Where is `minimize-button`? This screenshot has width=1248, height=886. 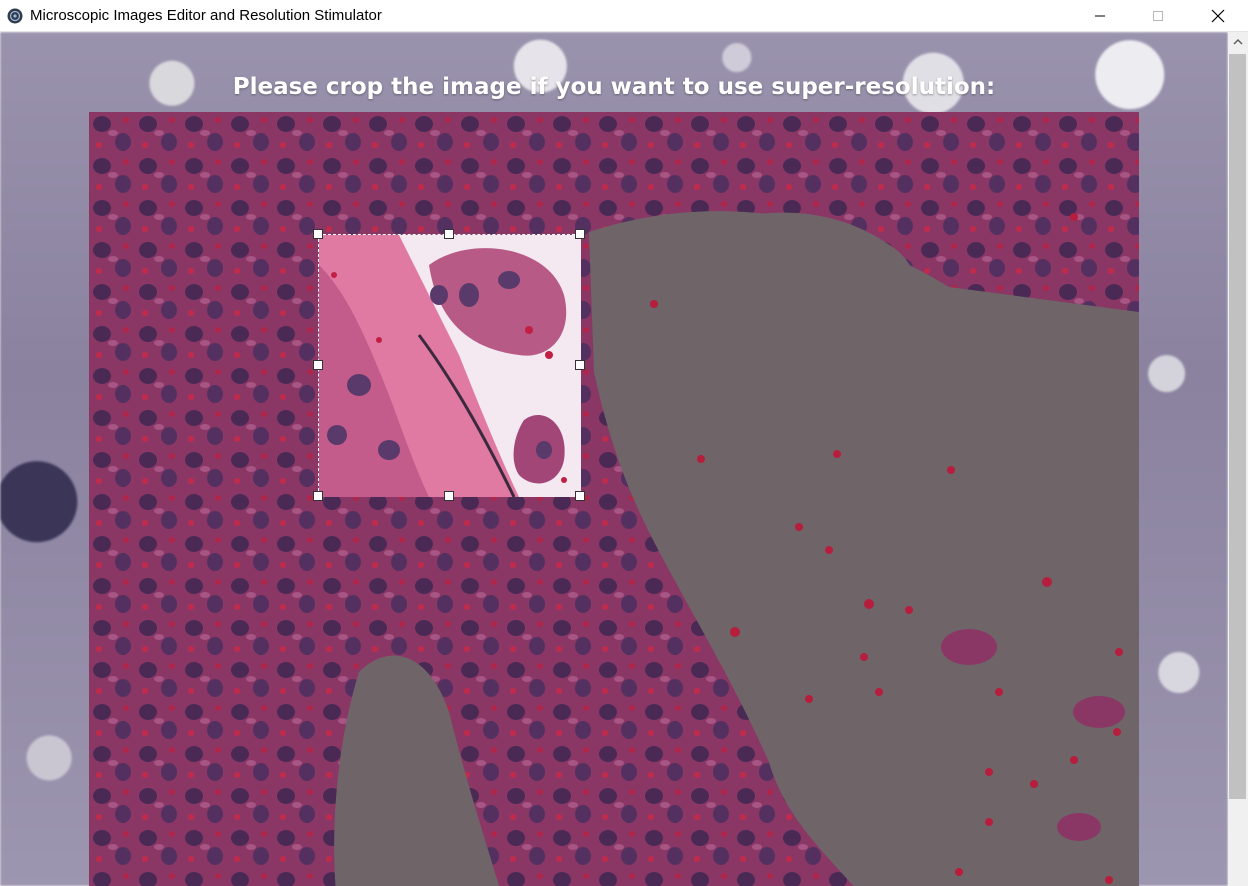
minimize-button is located at coordinates (1100, 16).